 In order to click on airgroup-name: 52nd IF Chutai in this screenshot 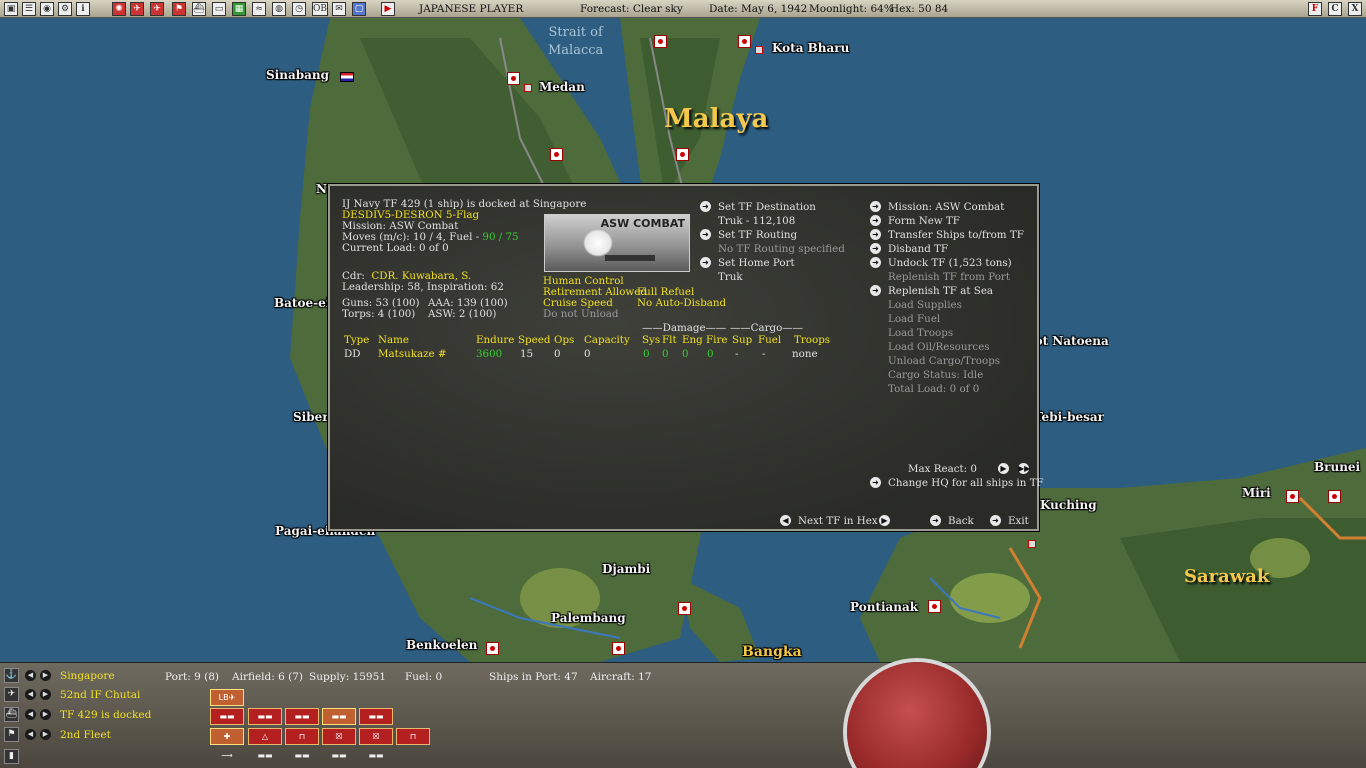, I will do `click(100, 695)`.